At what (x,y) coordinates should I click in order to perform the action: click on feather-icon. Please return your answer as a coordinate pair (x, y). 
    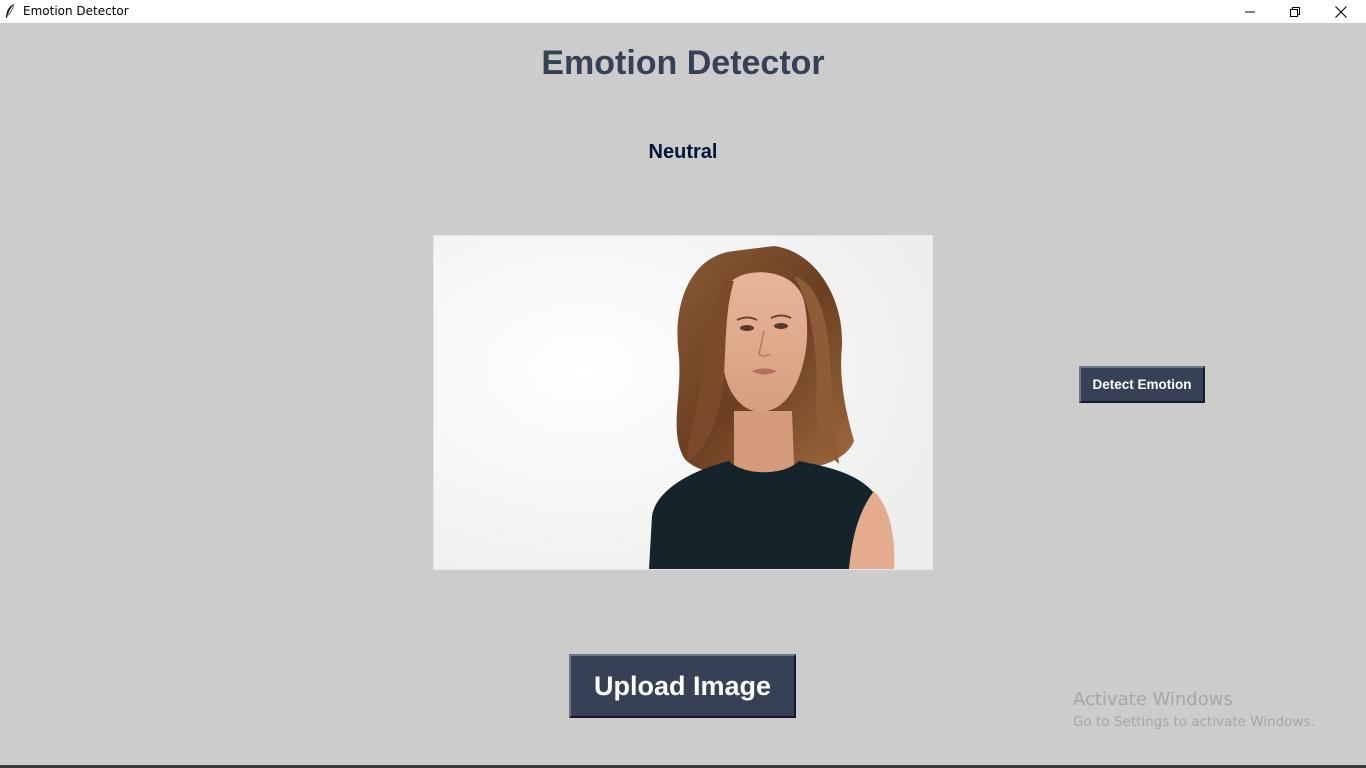
    Looking at the image, I should click on (10, 11).